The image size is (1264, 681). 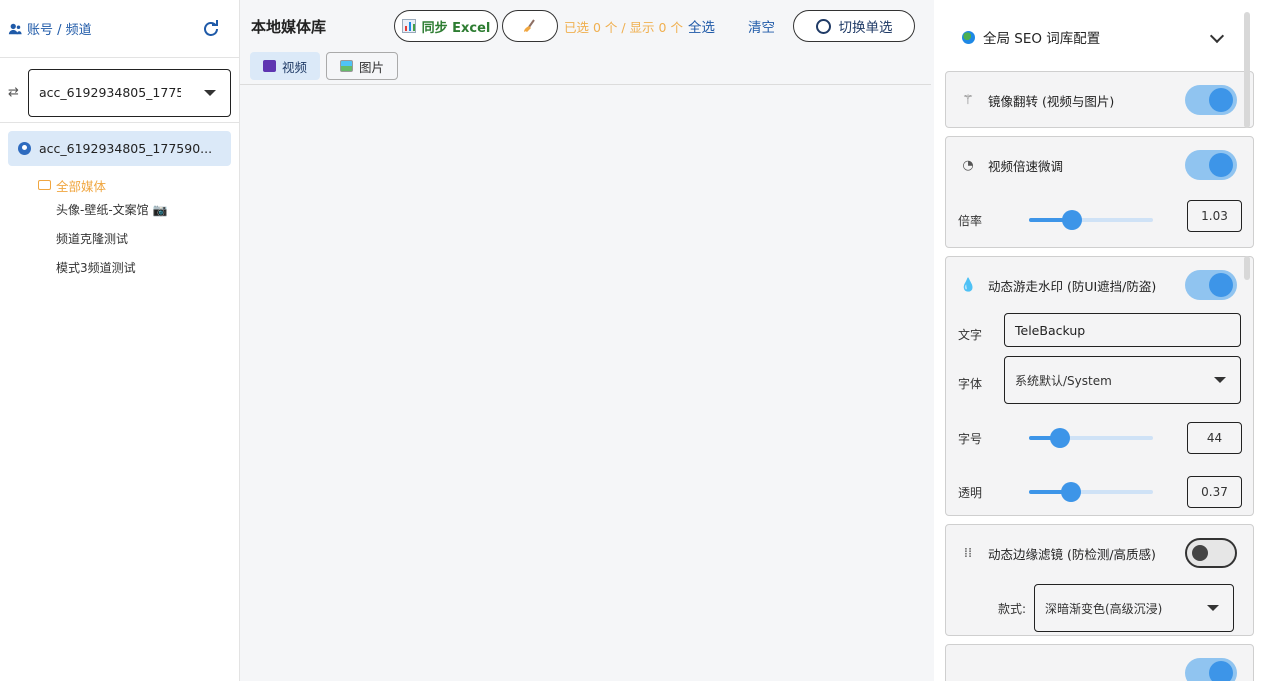 I want to click on toggle-single-button: 切换单选, so click(x=854, y=26).